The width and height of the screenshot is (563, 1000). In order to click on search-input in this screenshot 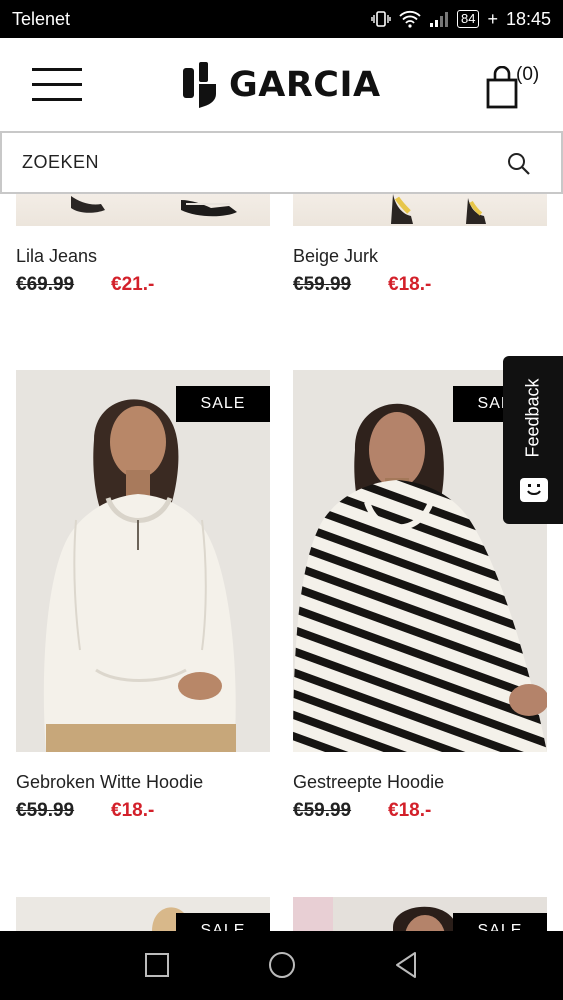, I will do `click(252, 162)`.